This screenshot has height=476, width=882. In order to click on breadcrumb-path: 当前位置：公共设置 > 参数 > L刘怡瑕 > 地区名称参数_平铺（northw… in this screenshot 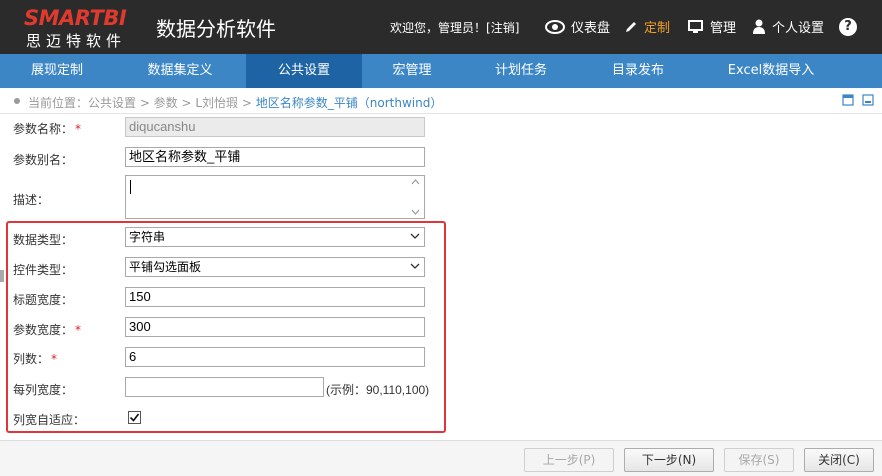, I will do `click(235, 103)`.